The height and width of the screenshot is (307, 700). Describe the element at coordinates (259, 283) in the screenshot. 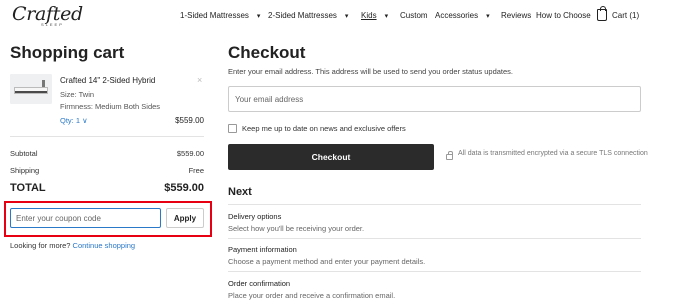

I see `step-confirmation-title: Order confirmation` at that location.